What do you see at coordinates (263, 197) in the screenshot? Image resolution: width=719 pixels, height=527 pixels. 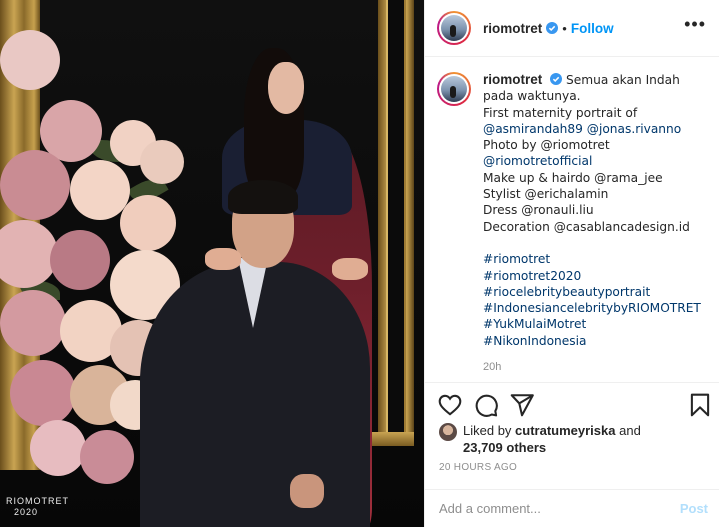 I see `man-hair` at bounding box center [263, 197].